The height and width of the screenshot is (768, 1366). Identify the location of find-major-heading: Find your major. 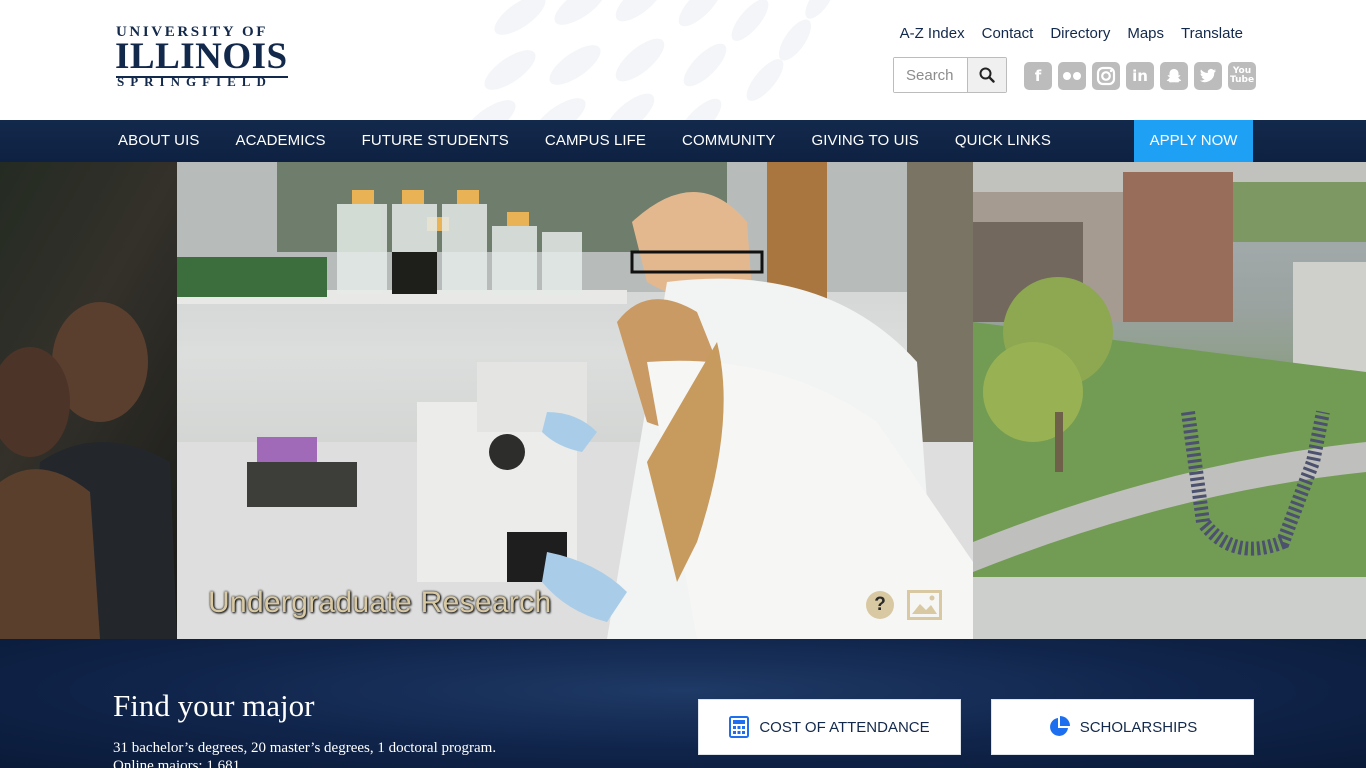
(214, 705).